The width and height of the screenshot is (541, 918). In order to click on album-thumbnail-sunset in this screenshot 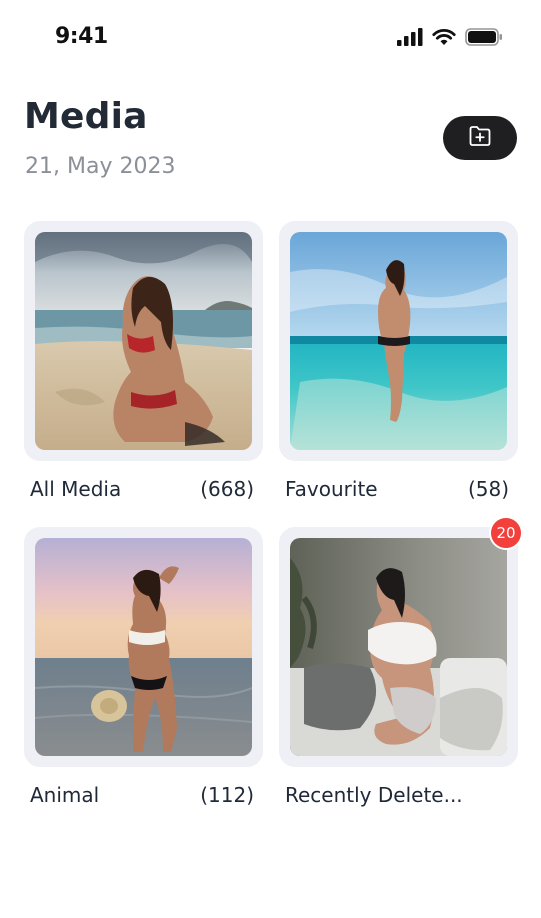, I will do `click(143, 647)`.